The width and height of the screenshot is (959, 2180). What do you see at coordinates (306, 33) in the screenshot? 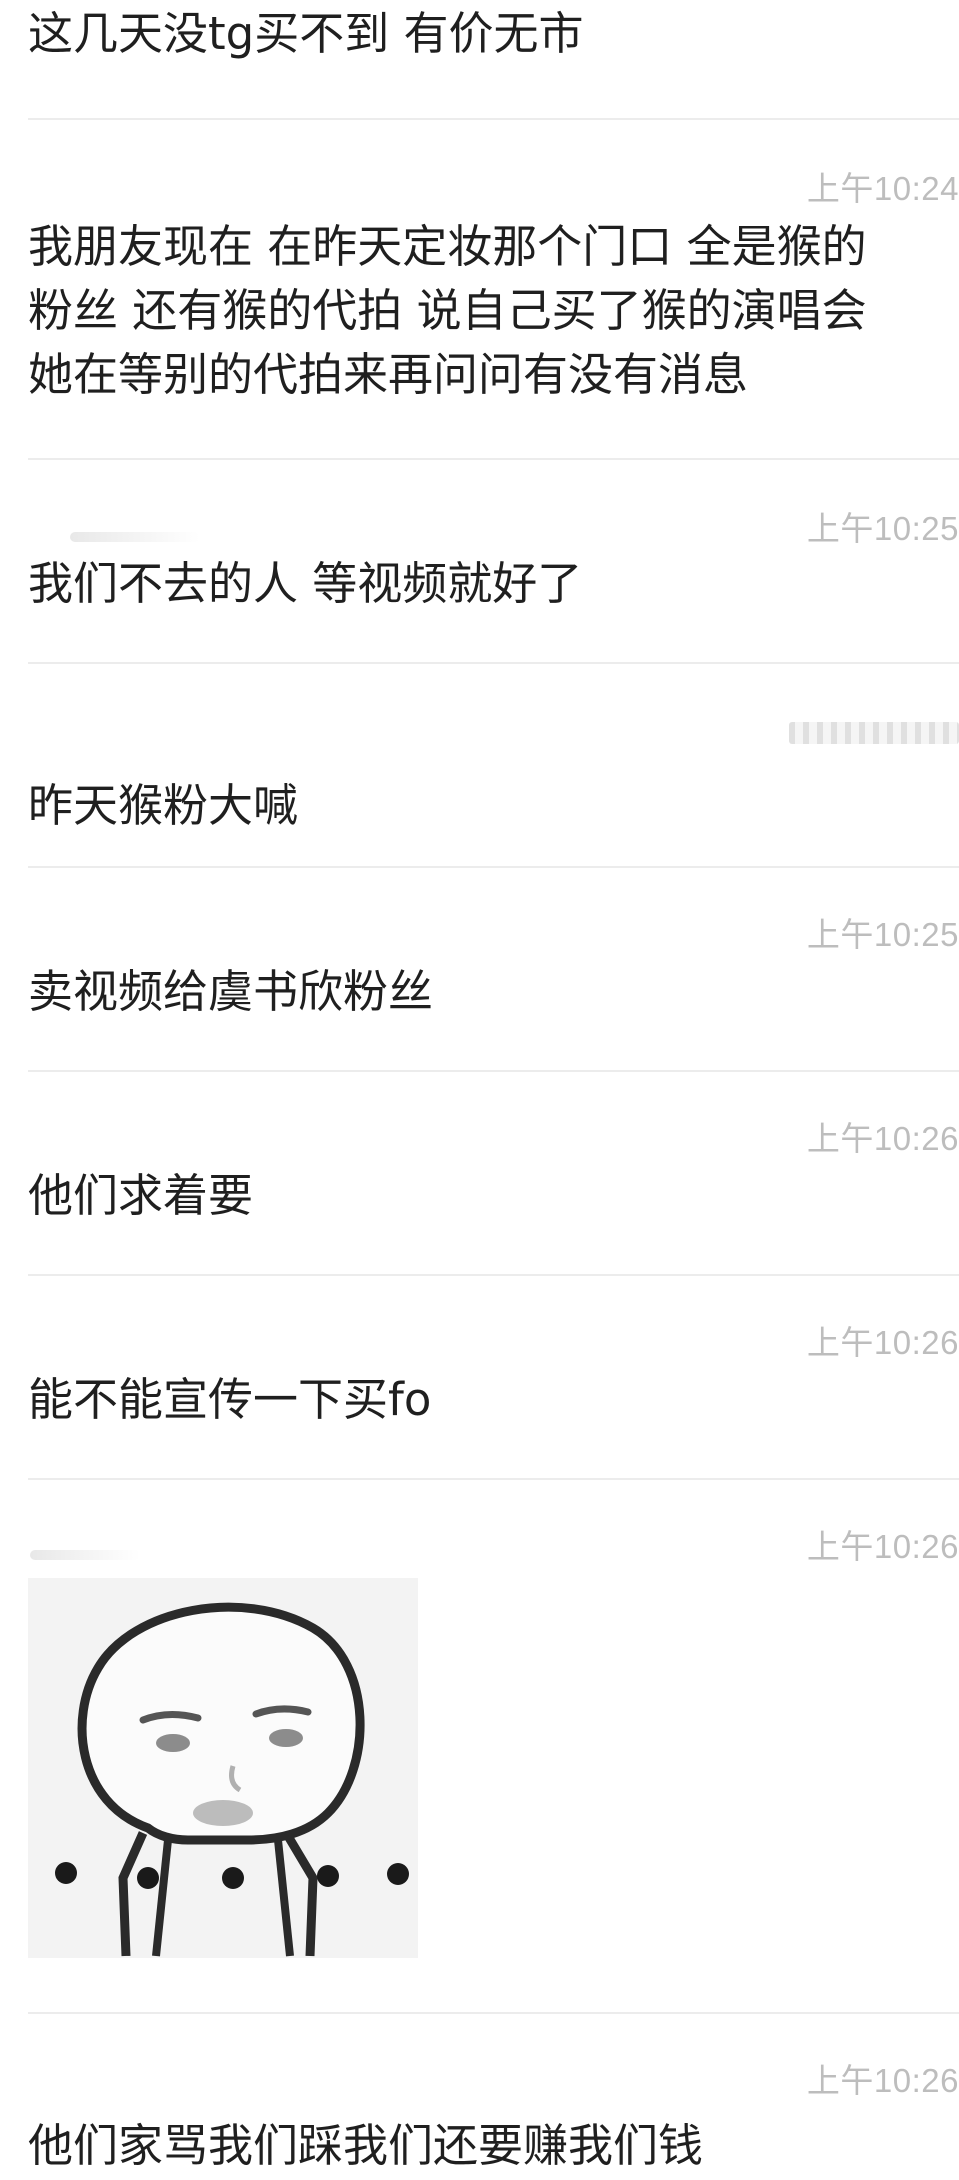
I see `message-text: 这几天没tg买不到 有价无市` at bounding box center [306, 33].